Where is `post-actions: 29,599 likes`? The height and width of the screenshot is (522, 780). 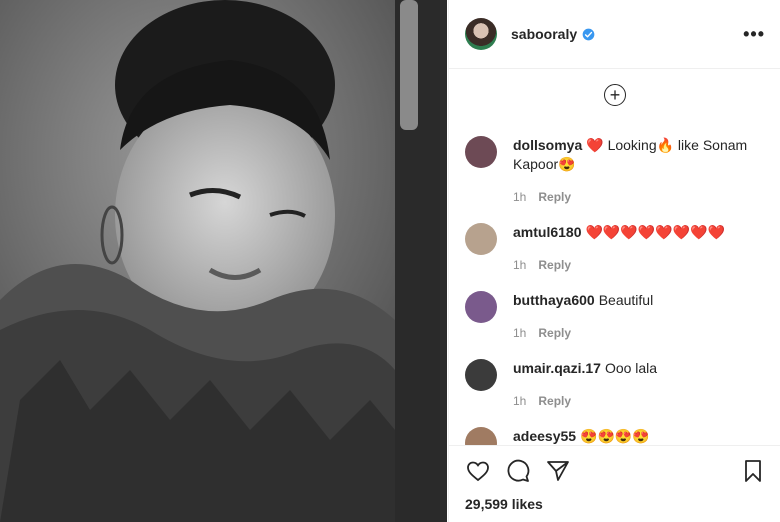 post-actions: 29,599 likes is located at coordinates (614, 483).